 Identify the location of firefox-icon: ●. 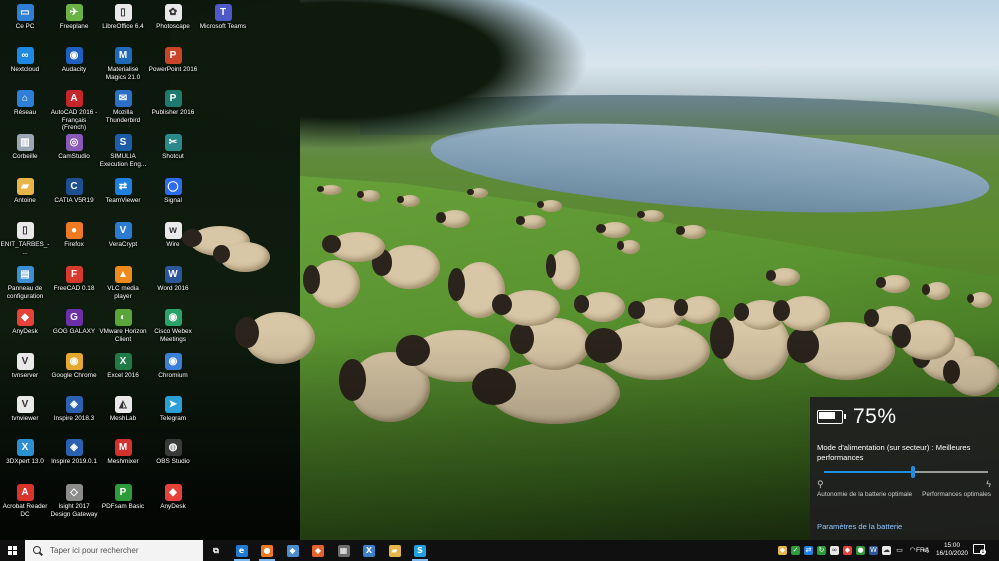
(267, 550).